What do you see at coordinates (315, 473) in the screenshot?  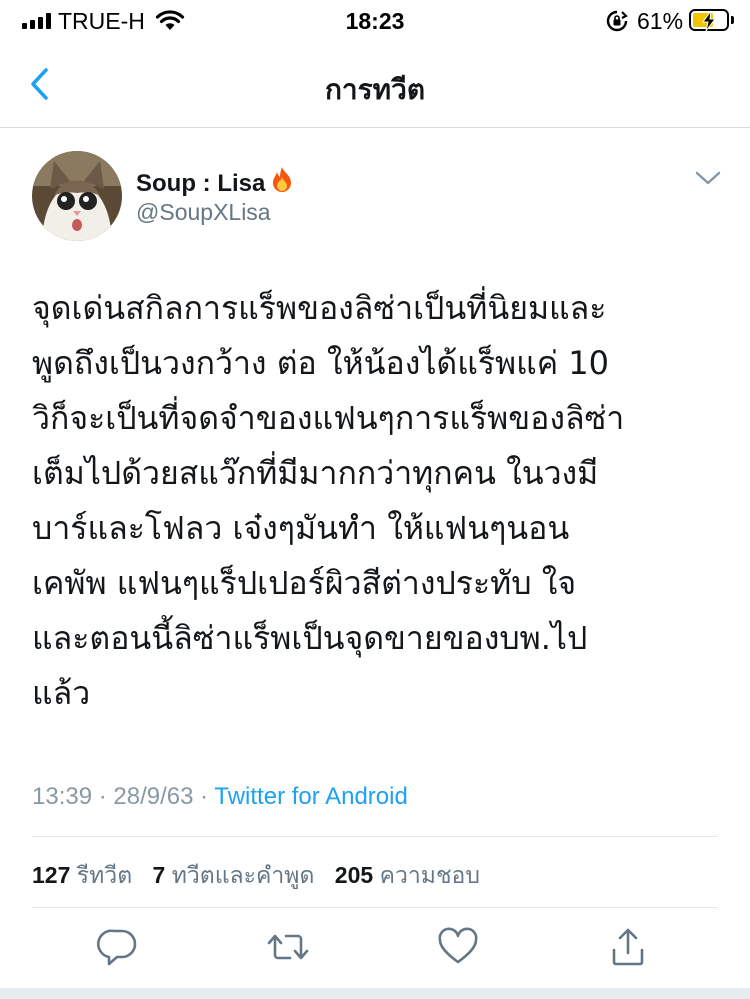 I see `tweet-line: เต็มไปด้วยสแว๊กที่มีมากกว่าทุกคน ในวงมี` at bounding box center [315, 473].